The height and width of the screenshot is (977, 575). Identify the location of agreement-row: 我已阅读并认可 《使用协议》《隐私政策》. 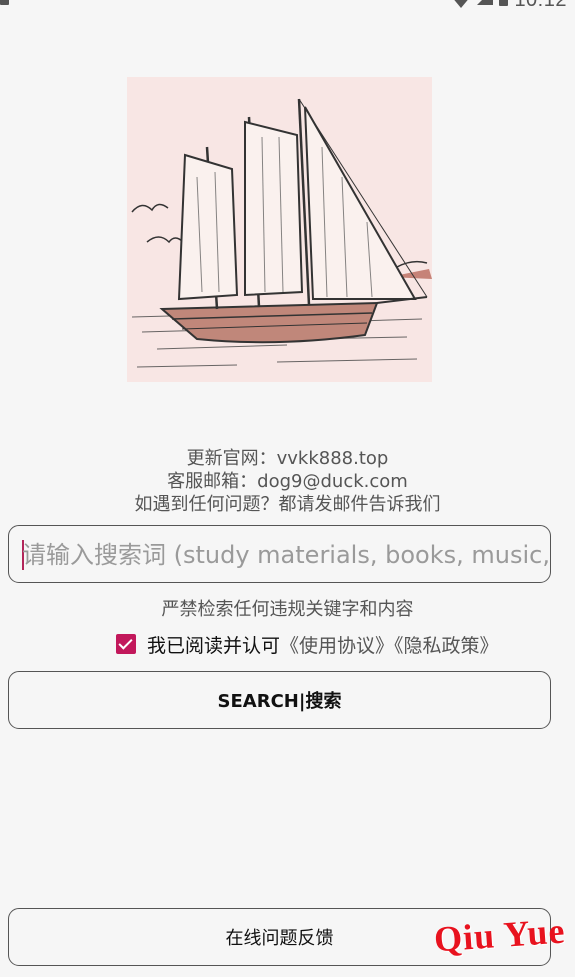
(307, 644).